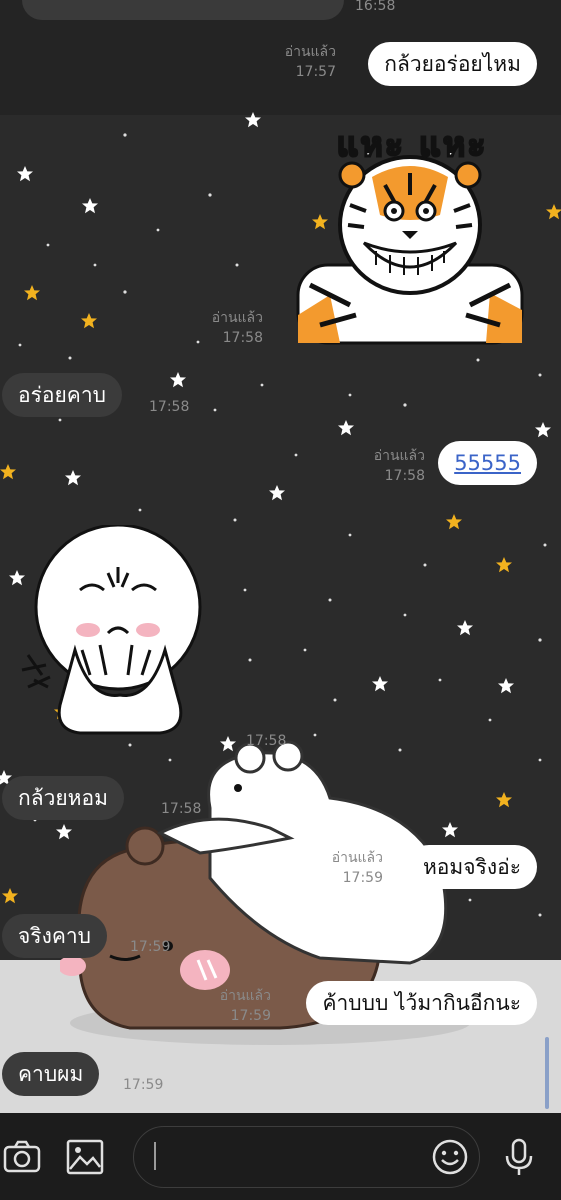 The width and height of the screenshot is (561, 1200). Describe the element at coordinates (519, 1157) in the screenshot. I see `microphone-icon` at that location.